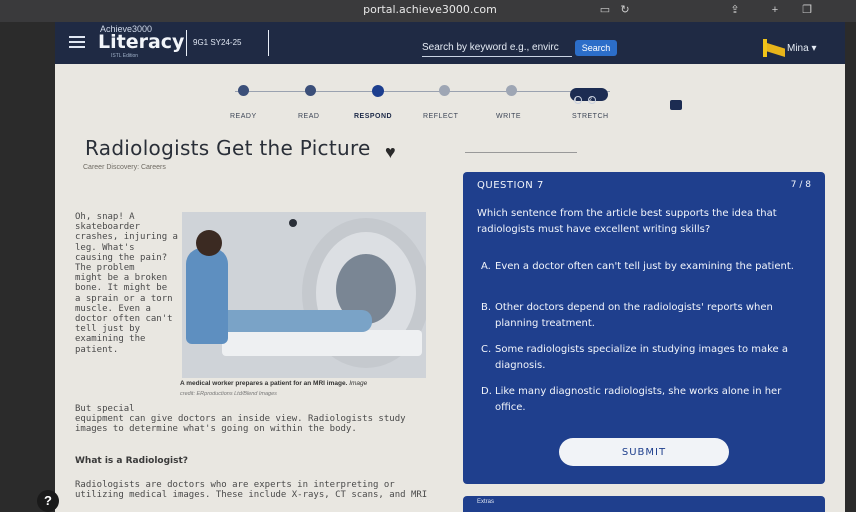  What do you see at coordinates (589, 96) in the screenshot?
I see `stretch-toggle: i2` at bounding box center [589, 96].